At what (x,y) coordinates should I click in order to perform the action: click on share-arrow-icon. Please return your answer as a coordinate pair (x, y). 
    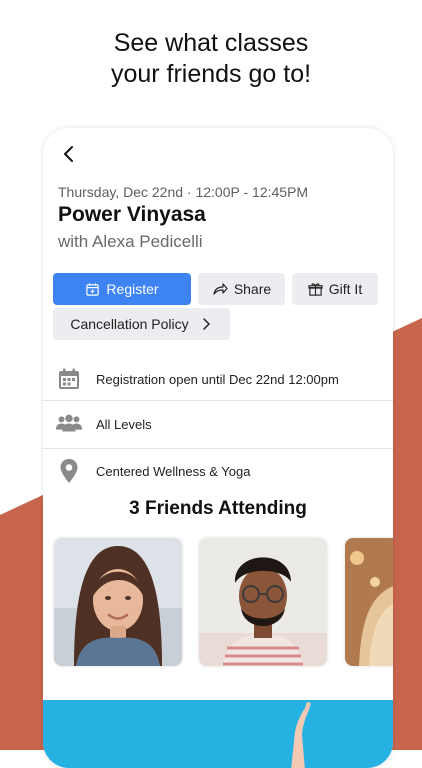
    Looking at the image, I should click on (220, 289).